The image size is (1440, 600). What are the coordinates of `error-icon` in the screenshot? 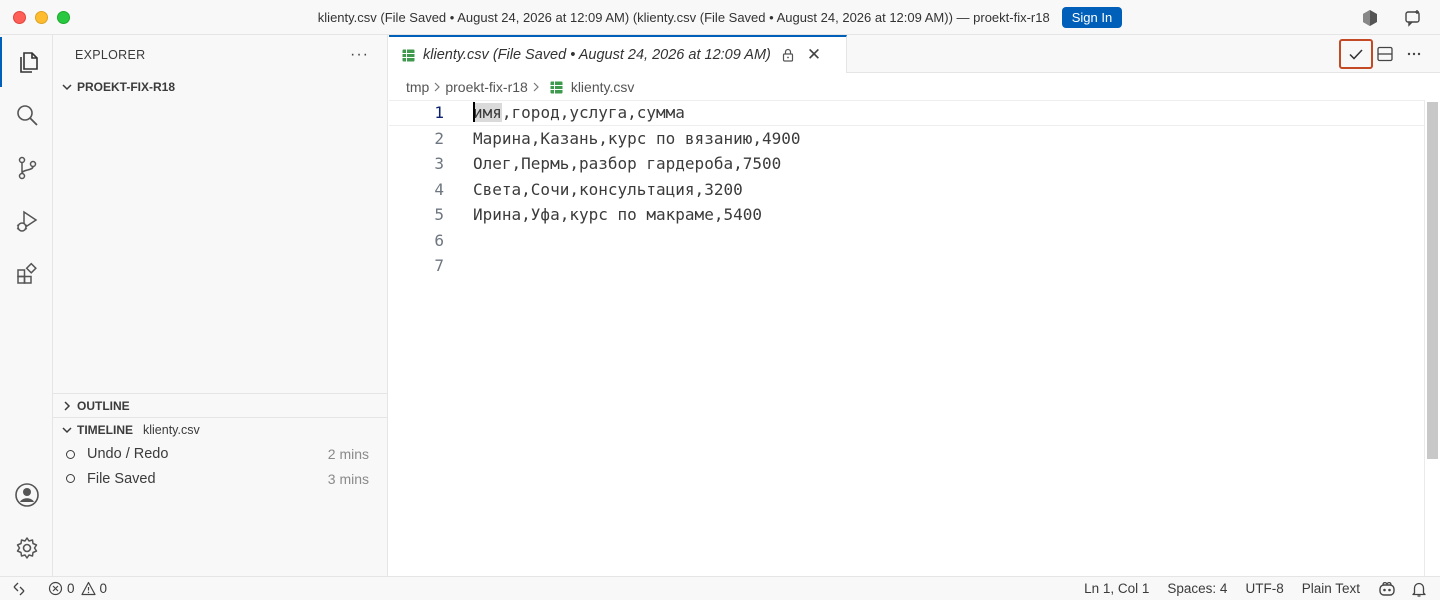 It's located at (55, 588).